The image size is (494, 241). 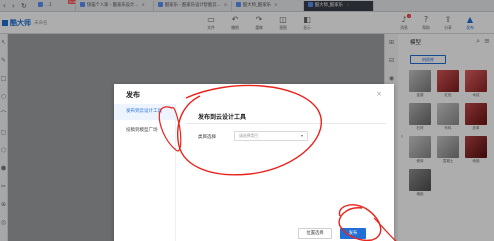 I want to click on divider, so click(x=286, y=123).